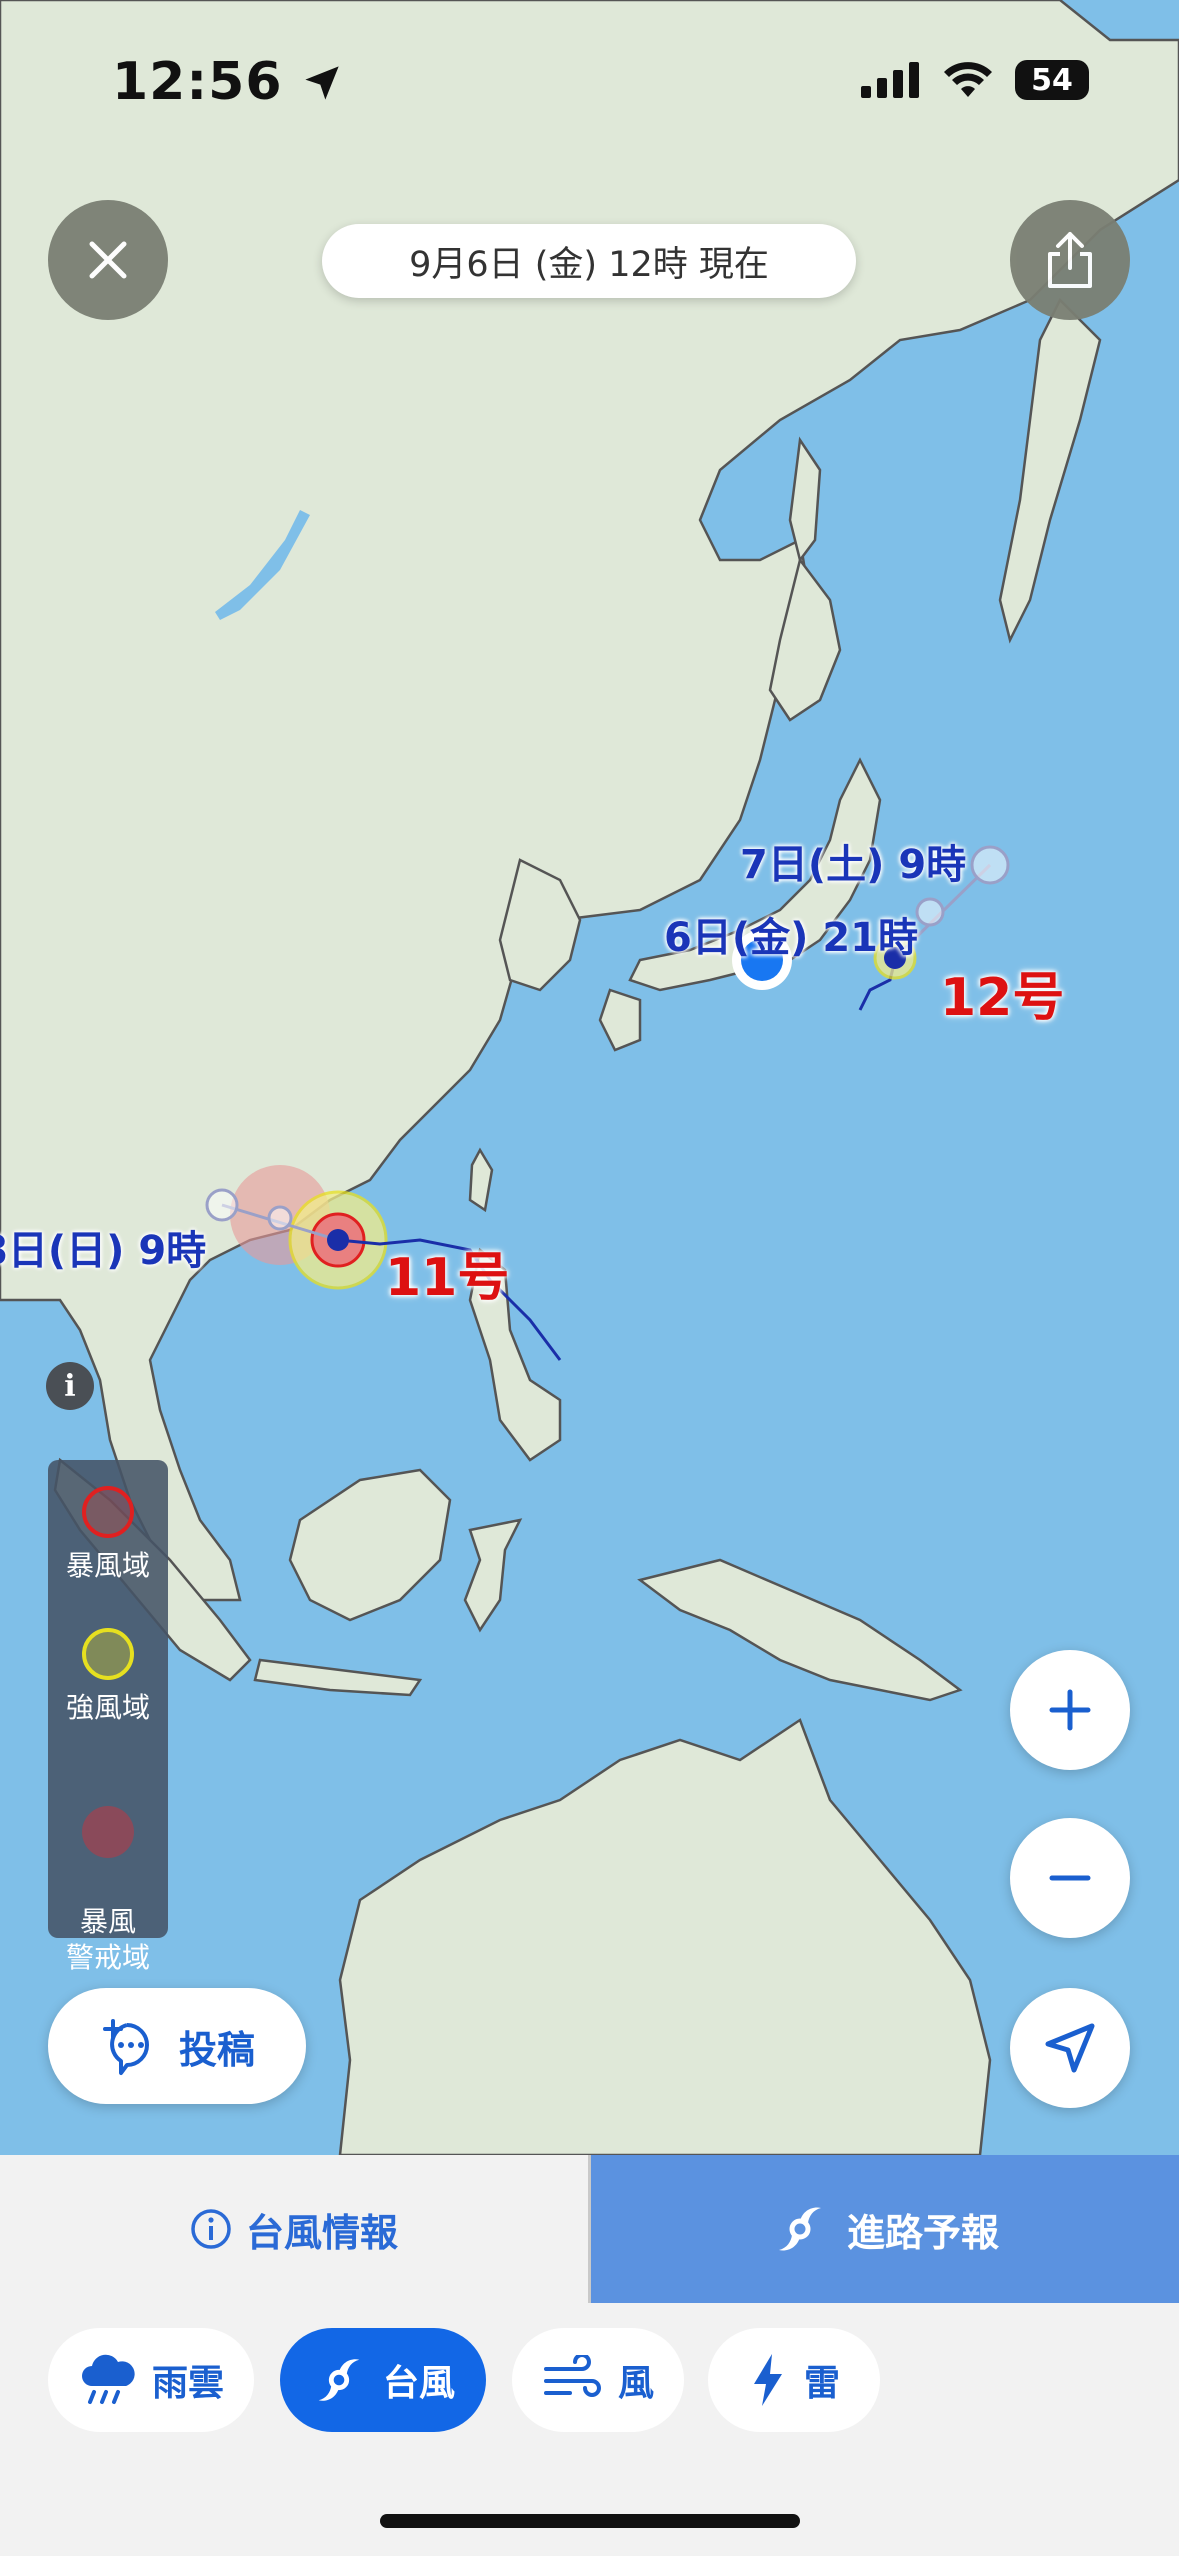 Image resolution: width=1179 pixels, height=2556 pixels. What do you see at coordinates (922, 2232) in the screenshot?
I see `tab-path-forecast-label: 進路予報` at bounding box center [922, 2232].